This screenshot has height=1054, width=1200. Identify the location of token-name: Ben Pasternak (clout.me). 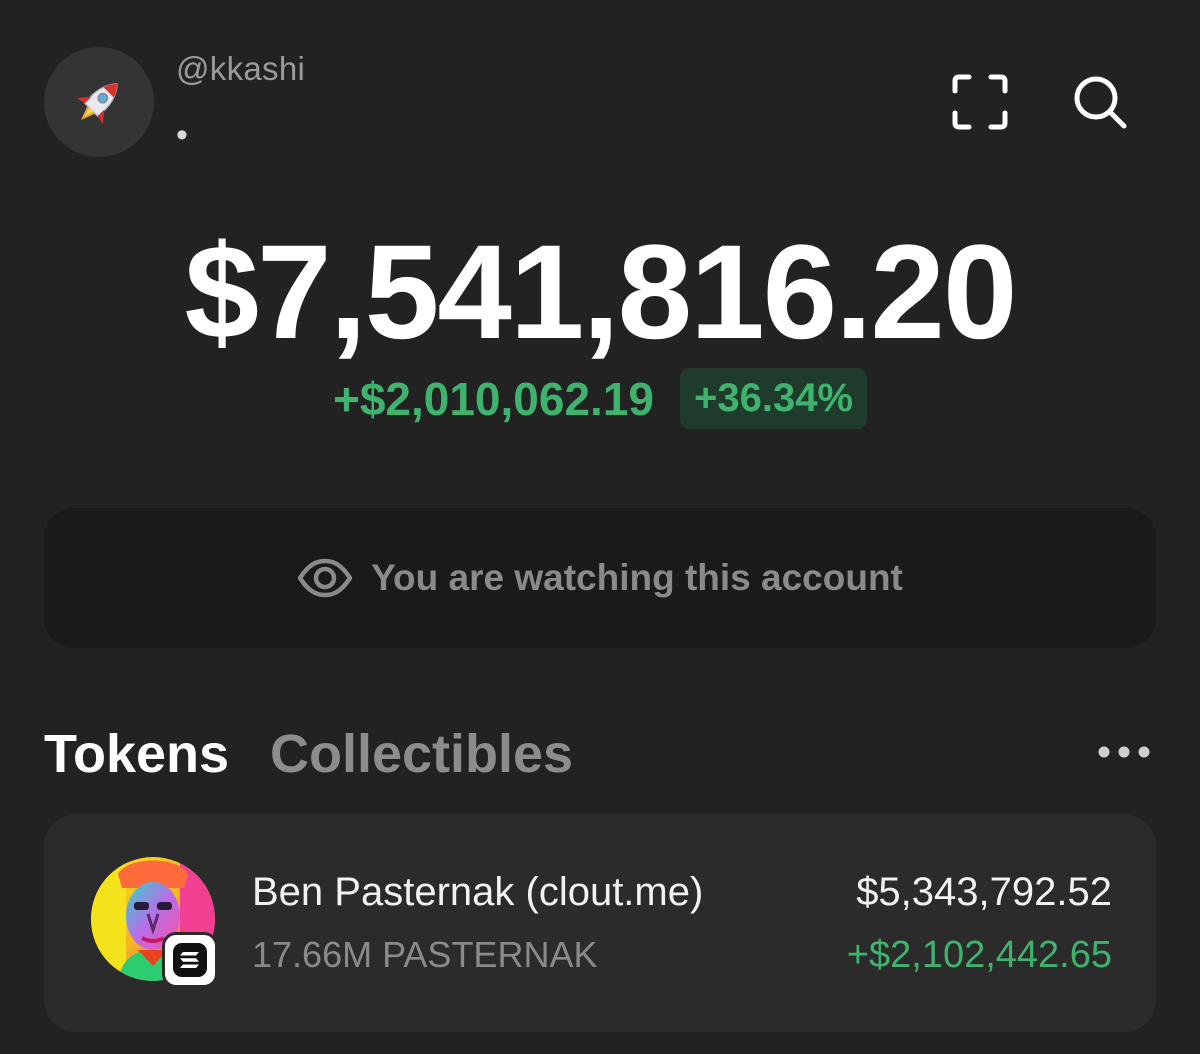
(478, 892).